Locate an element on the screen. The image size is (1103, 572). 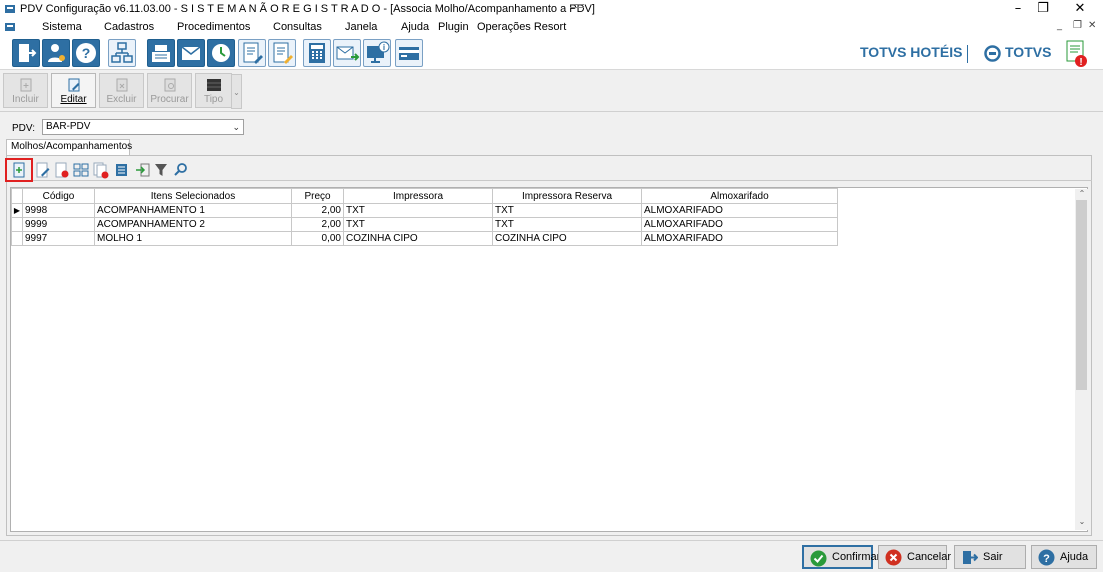
pdv-select: BAR-PDV ⌄ is located at coordinates (143, 127).